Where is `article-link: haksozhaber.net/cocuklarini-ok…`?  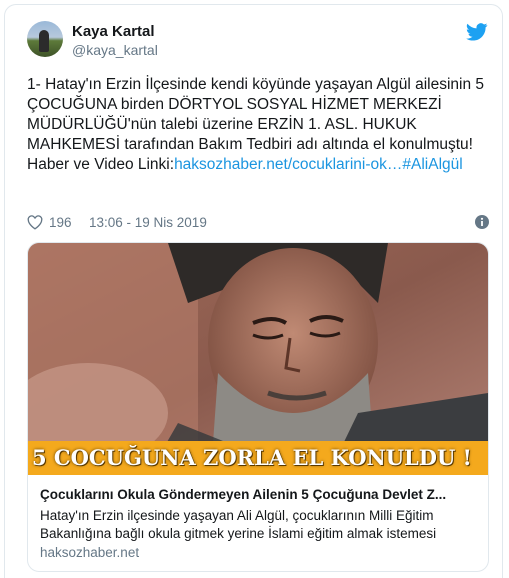
article-link: haksozhaber.net/cocuklarini-ok… is located at coordinates (288, 164).